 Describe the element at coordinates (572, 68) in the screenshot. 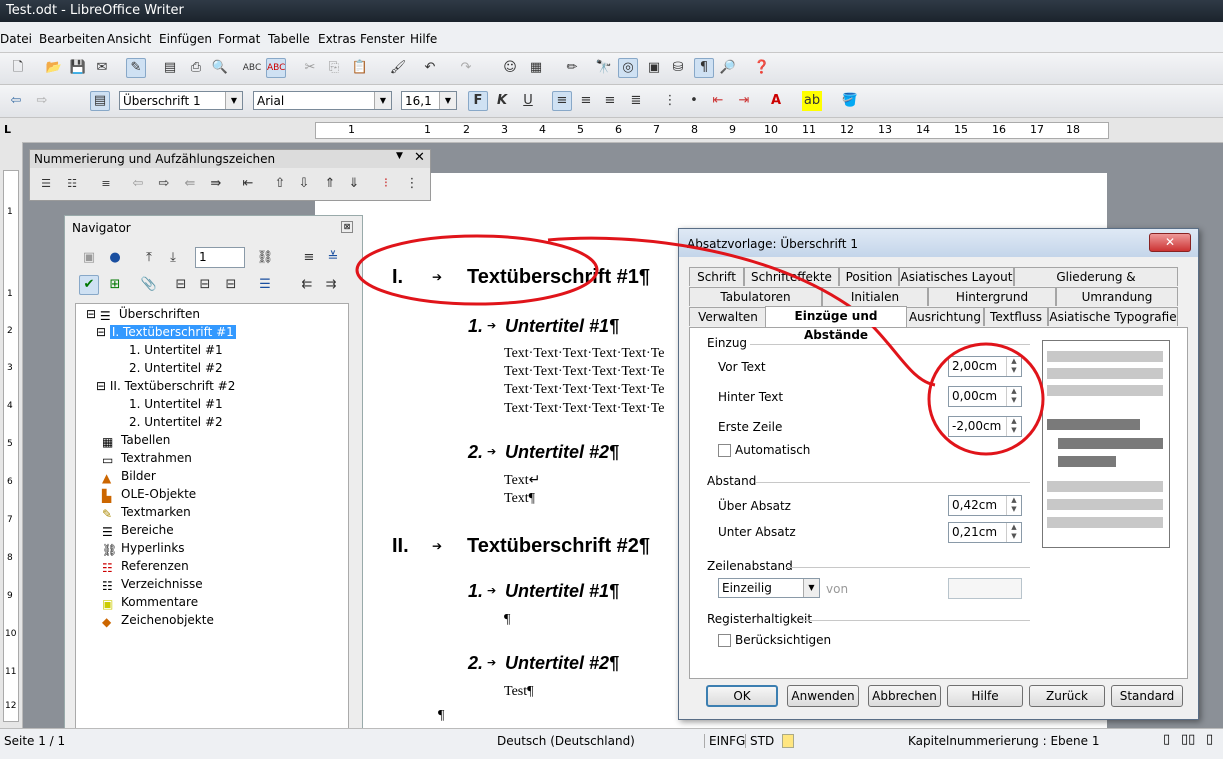

I see `draw-functions-icon: ✏` at that location.